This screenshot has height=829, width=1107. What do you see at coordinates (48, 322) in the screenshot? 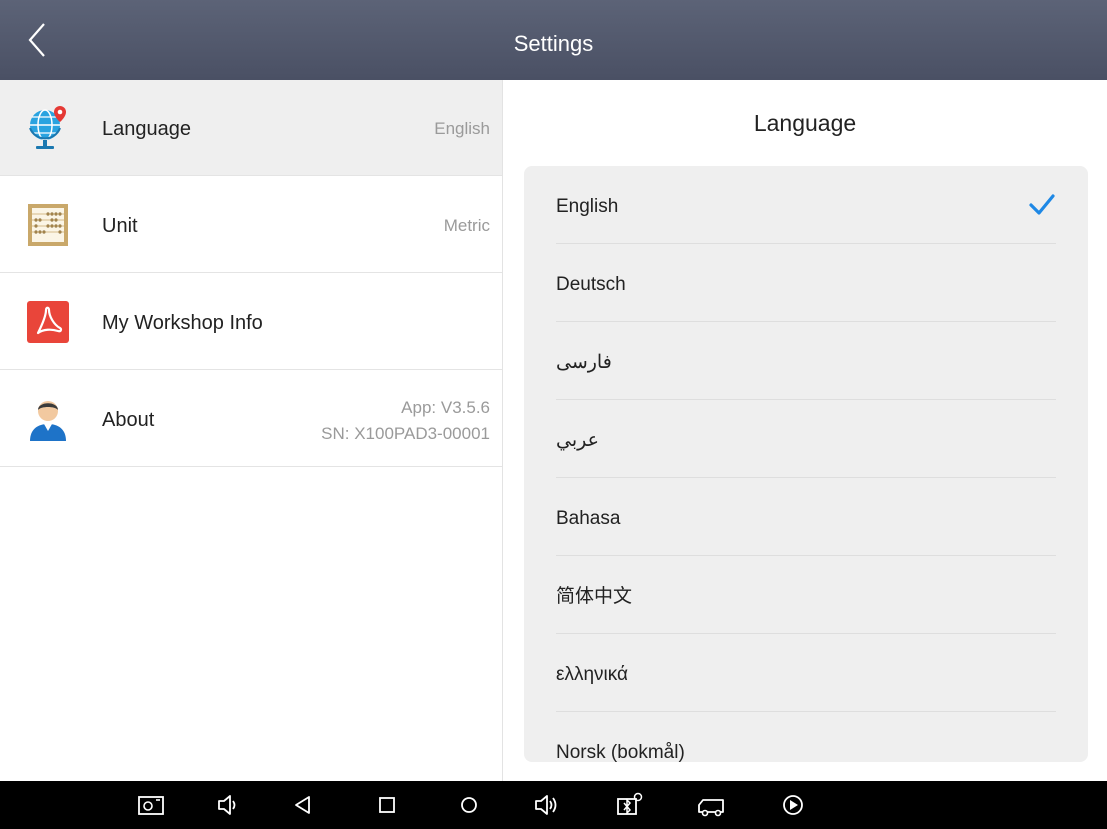
I see `pdf-icon` at bounding box center [48, 322].